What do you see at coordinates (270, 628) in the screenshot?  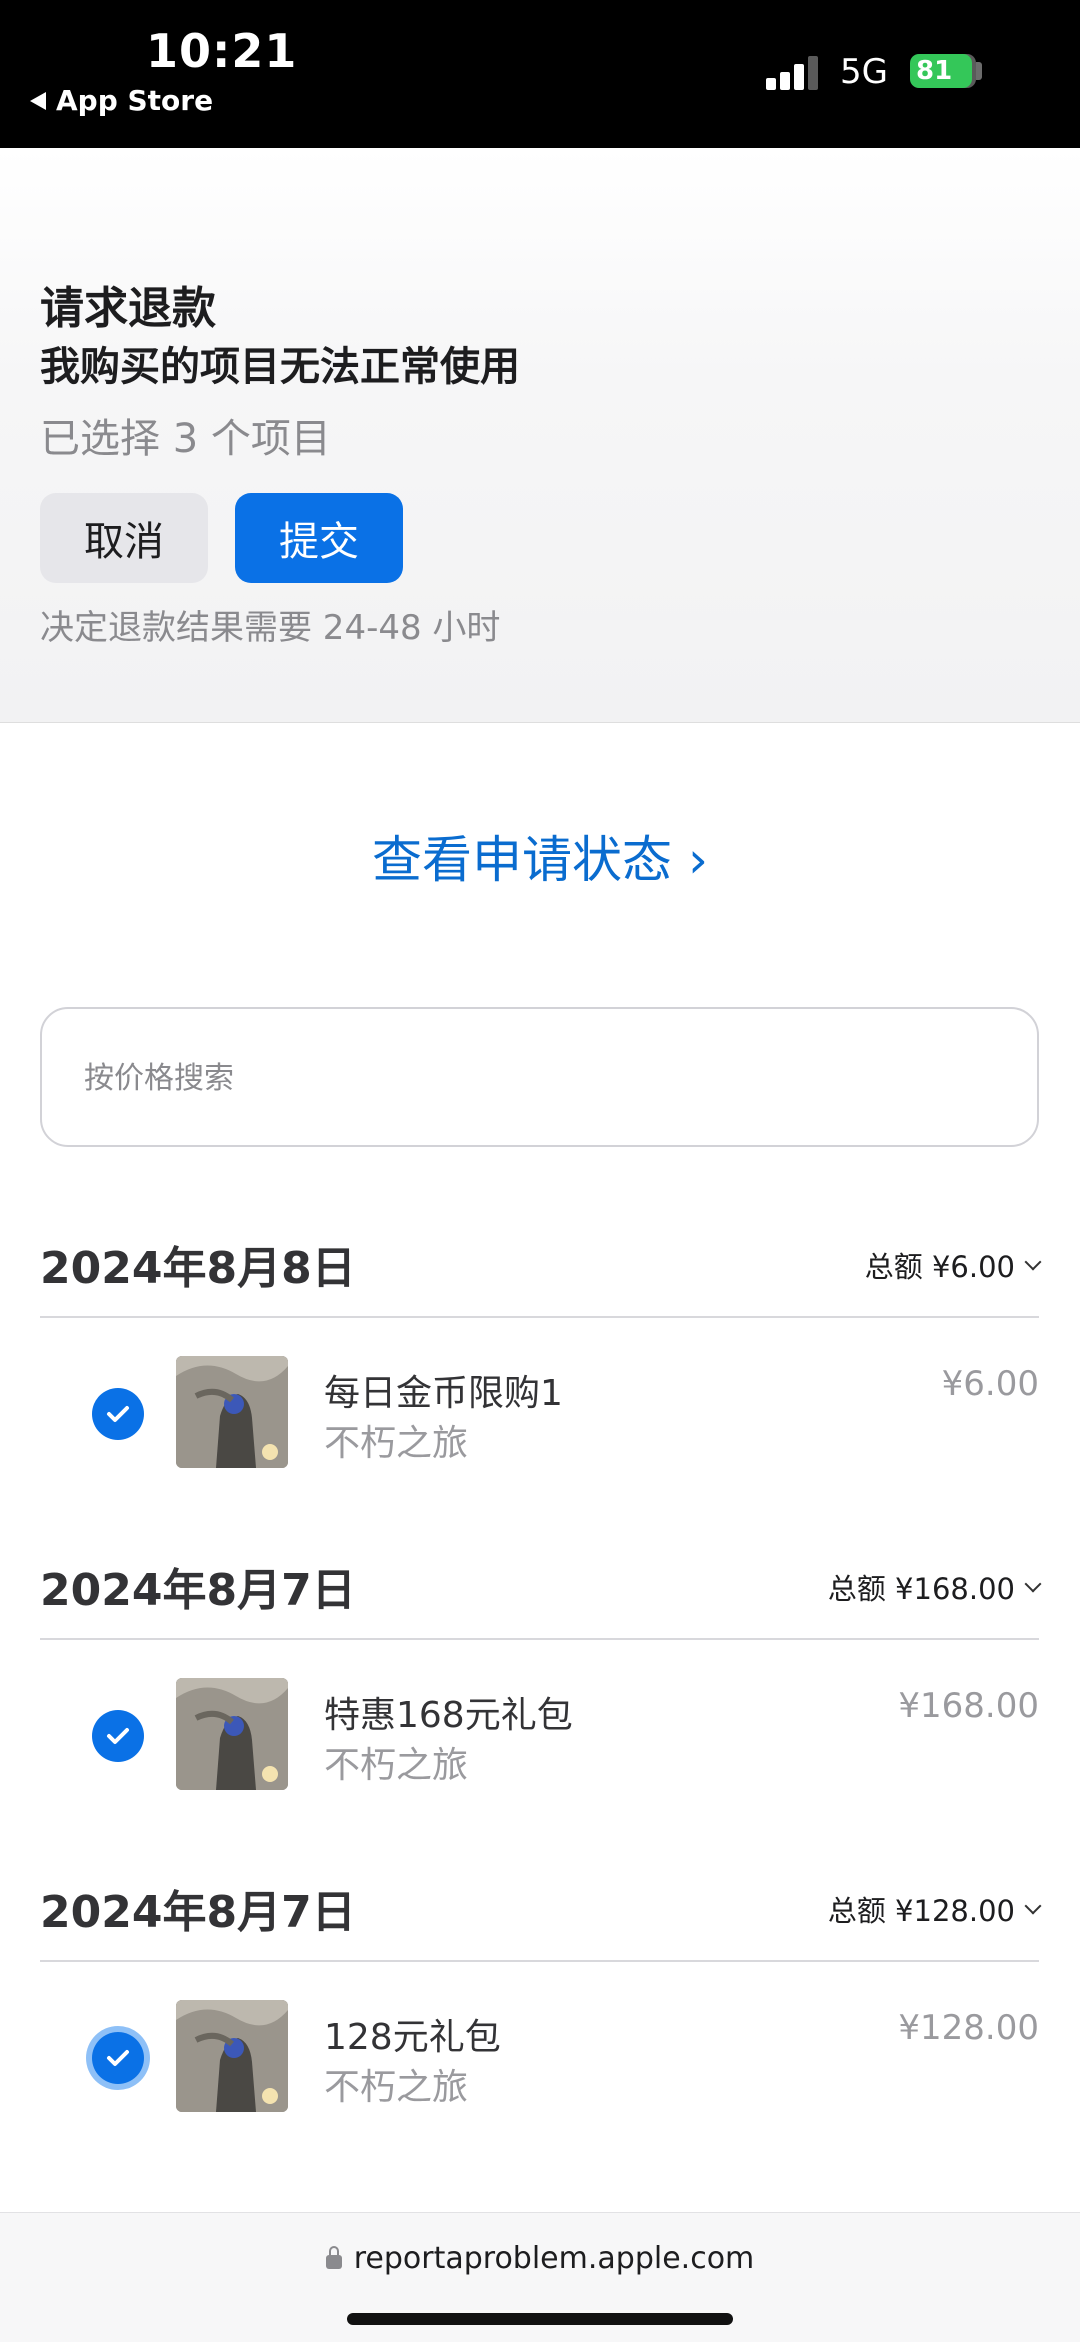 I see `refund-time-note: 决定退款结果需要 24-48 小时` at bounding box center [270, 628].